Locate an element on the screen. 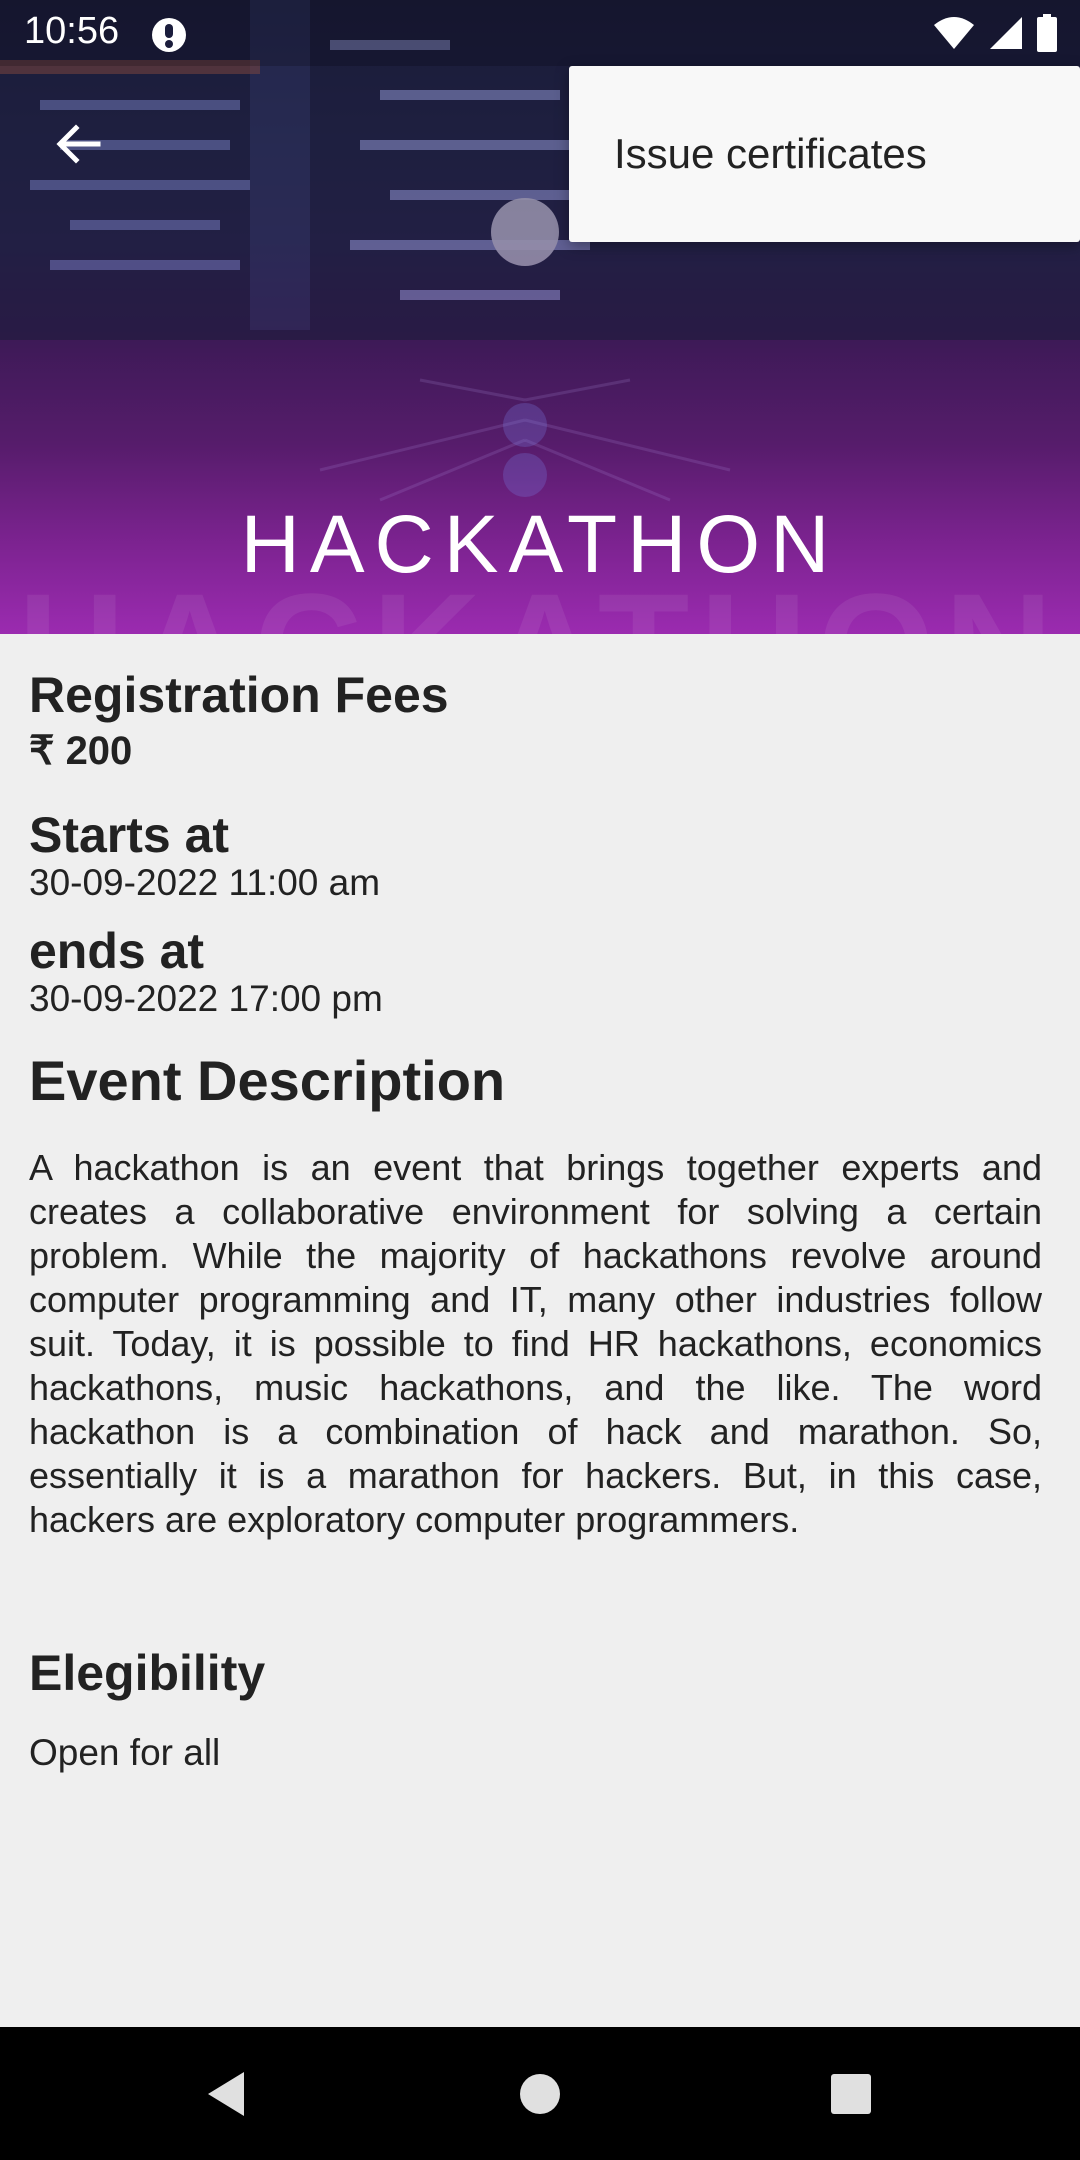 The height and width of the screenshot is (2160, 1080). signal-icon is located at coordinates (1006, 35).